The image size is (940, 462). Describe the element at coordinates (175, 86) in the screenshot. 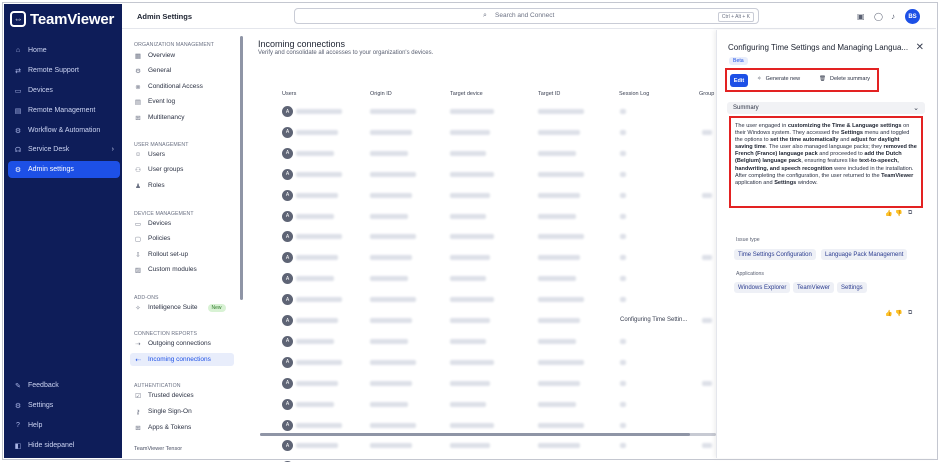

I see `settings-item-label: Conditional Access` at that location.